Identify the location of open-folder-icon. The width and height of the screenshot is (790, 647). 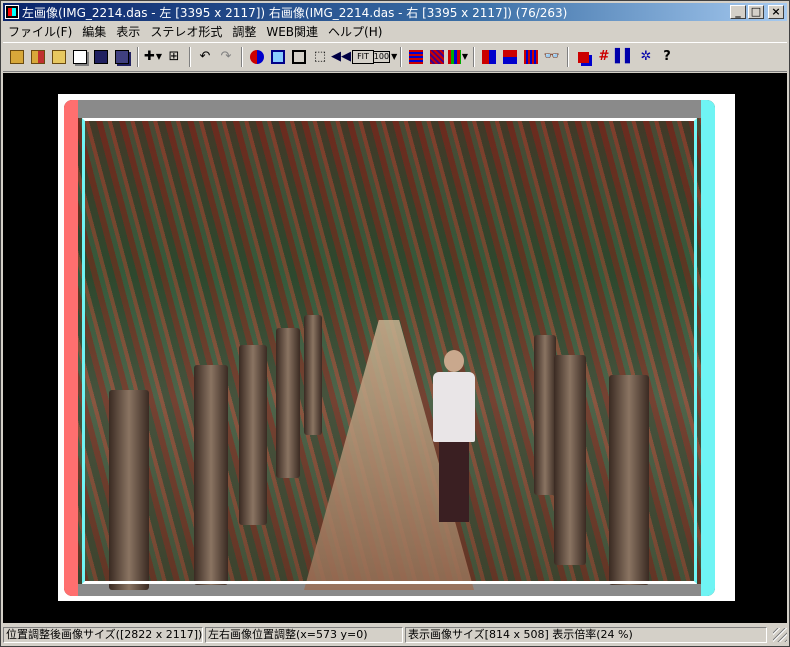
(17, 57).